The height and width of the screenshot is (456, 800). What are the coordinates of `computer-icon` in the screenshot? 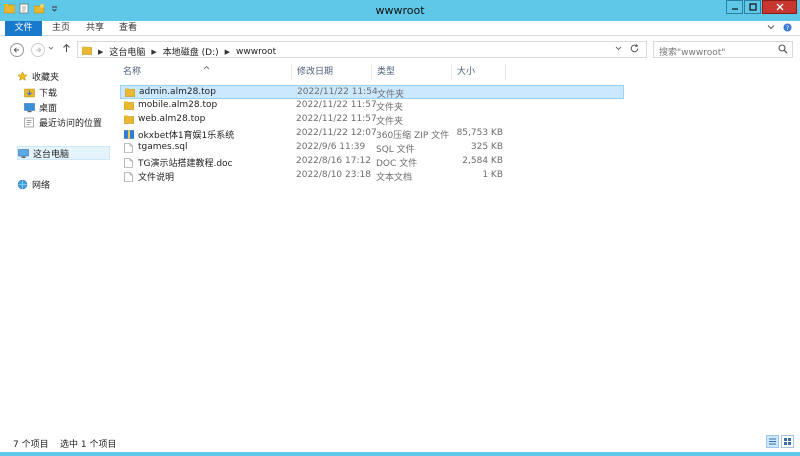 It's located at (23, 153).